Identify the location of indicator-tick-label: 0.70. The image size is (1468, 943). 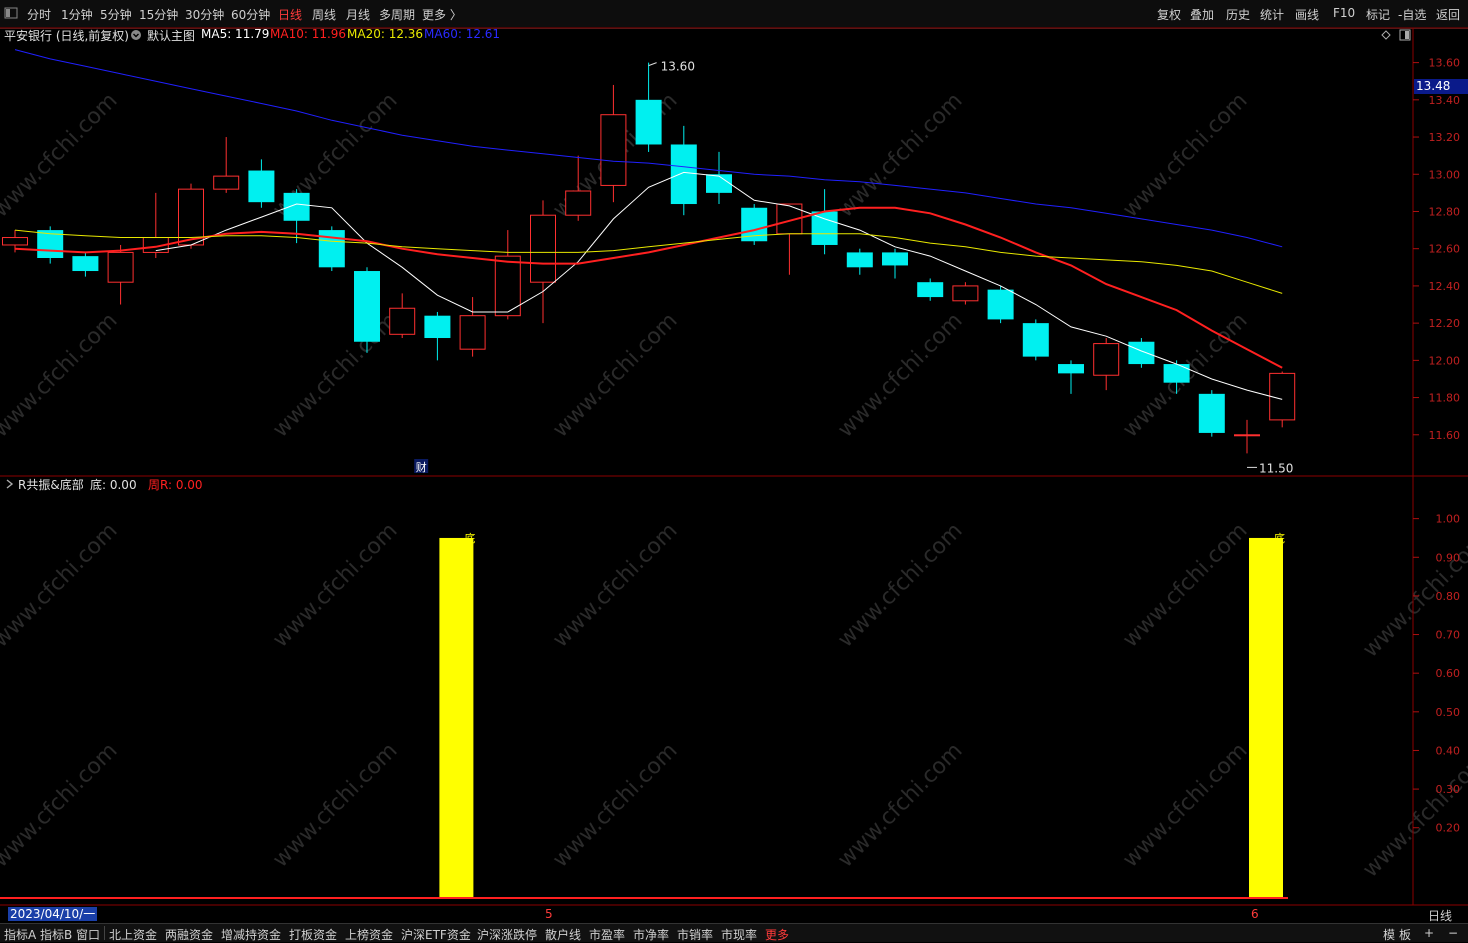
(1448, 635).